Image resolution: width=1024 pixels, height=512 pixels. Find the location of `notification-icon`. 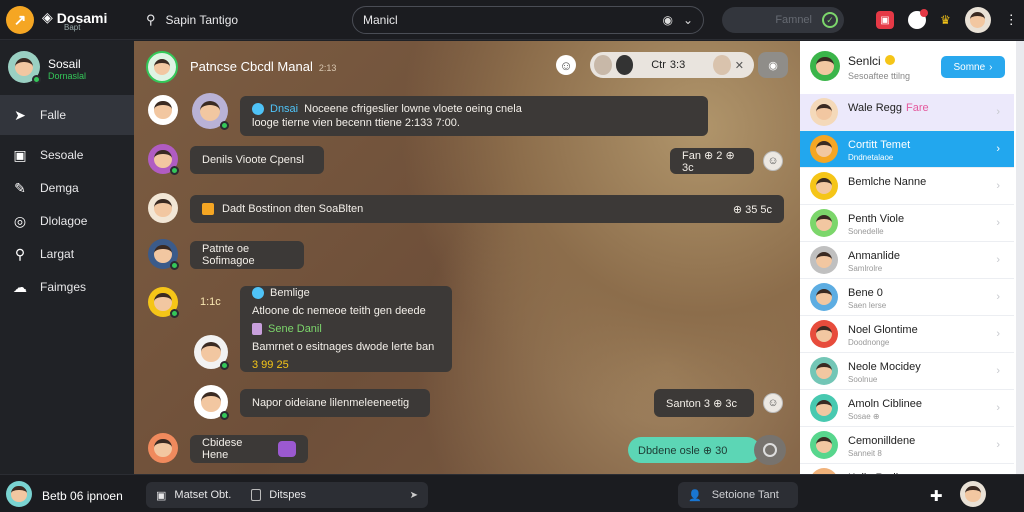

notification-icon is located at coordinates (918, 19).